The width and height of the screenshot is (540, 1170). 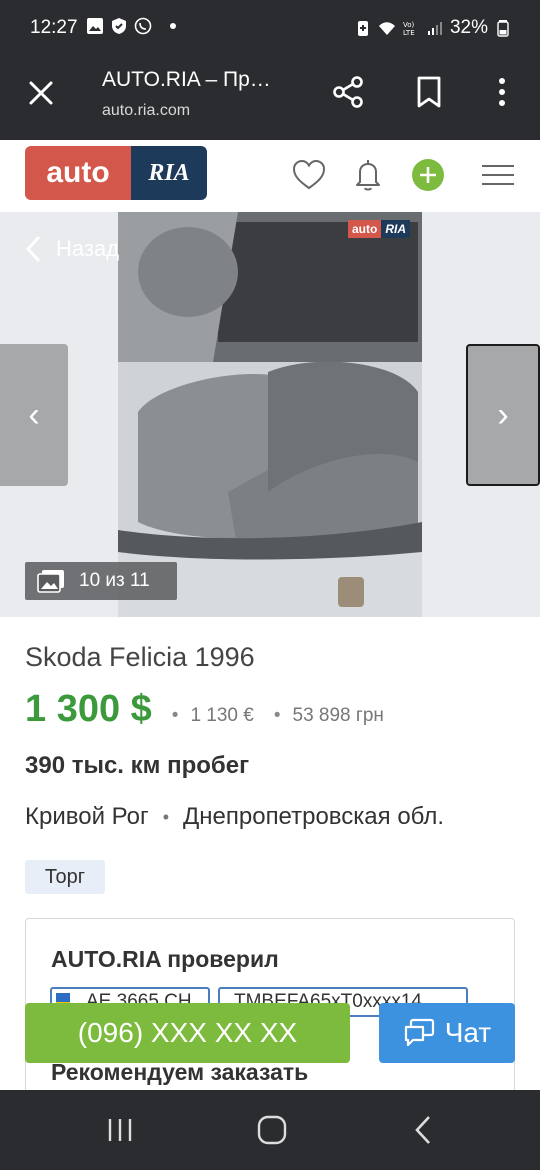 I want to click on android-navigation-bar, so click(x=270, y=1130).